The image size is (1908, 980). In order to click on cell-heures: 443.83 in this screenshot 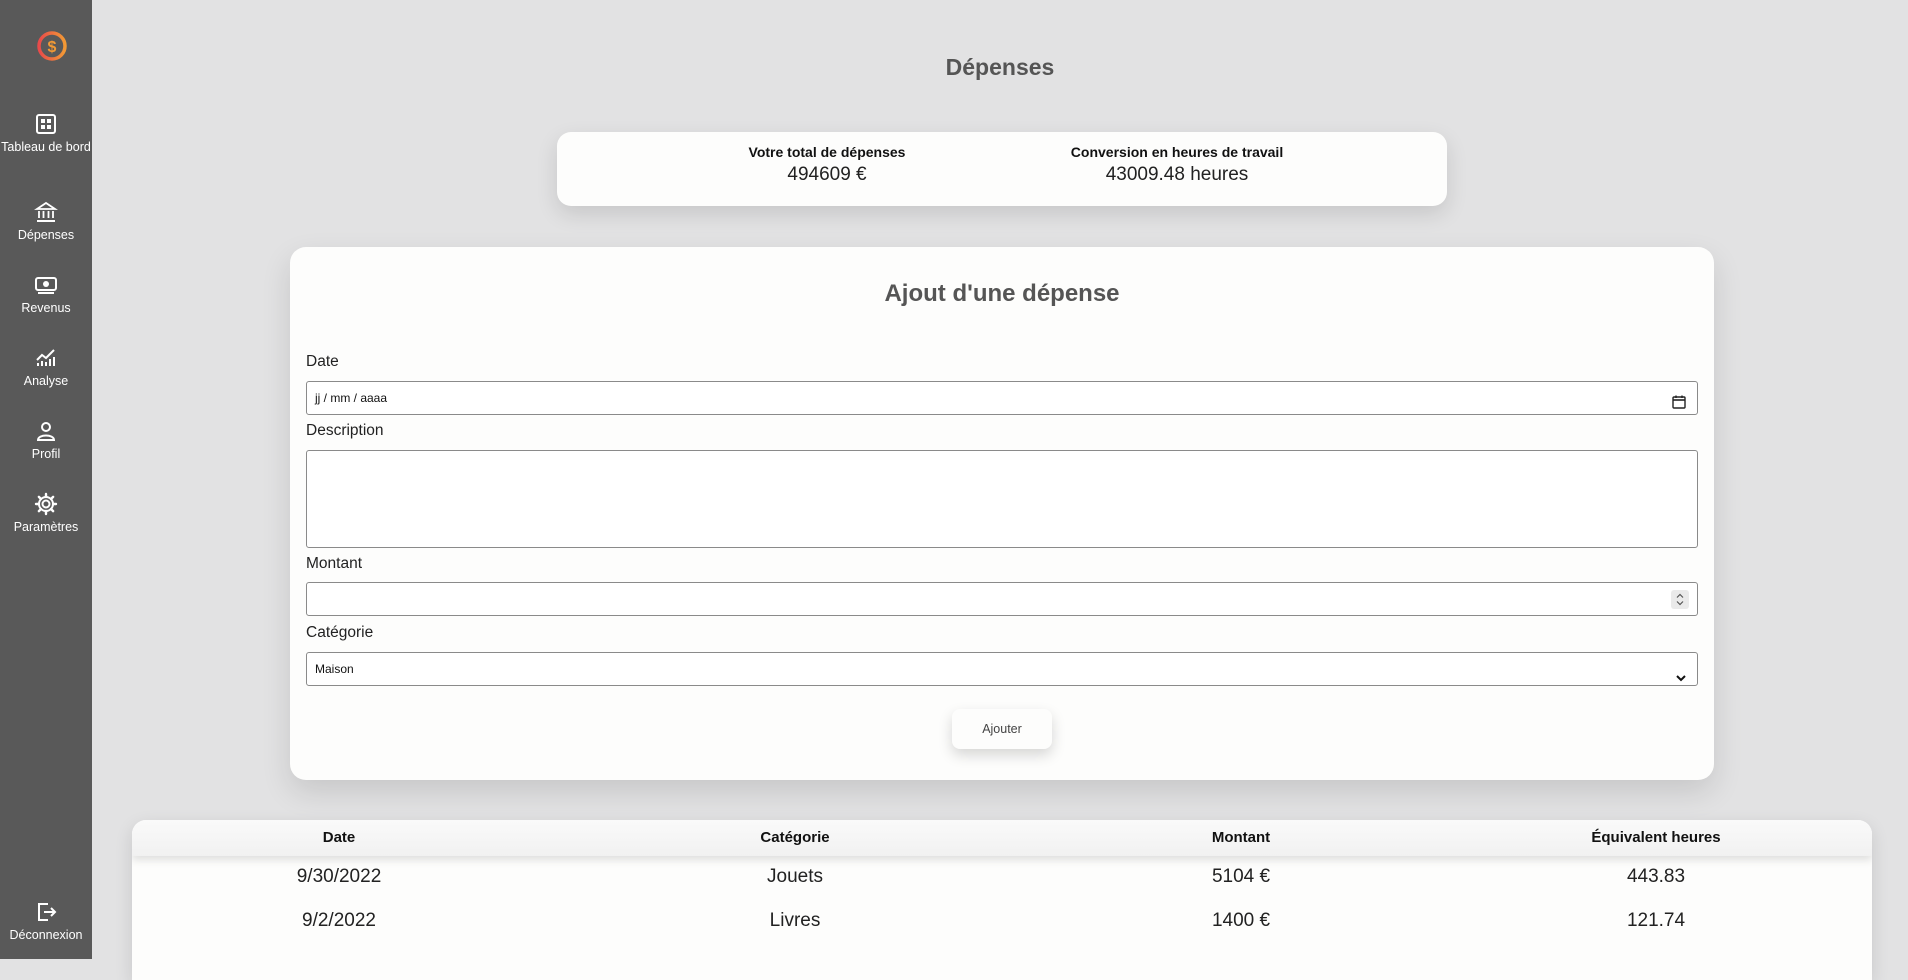, I will do `click(1656, 876)`.